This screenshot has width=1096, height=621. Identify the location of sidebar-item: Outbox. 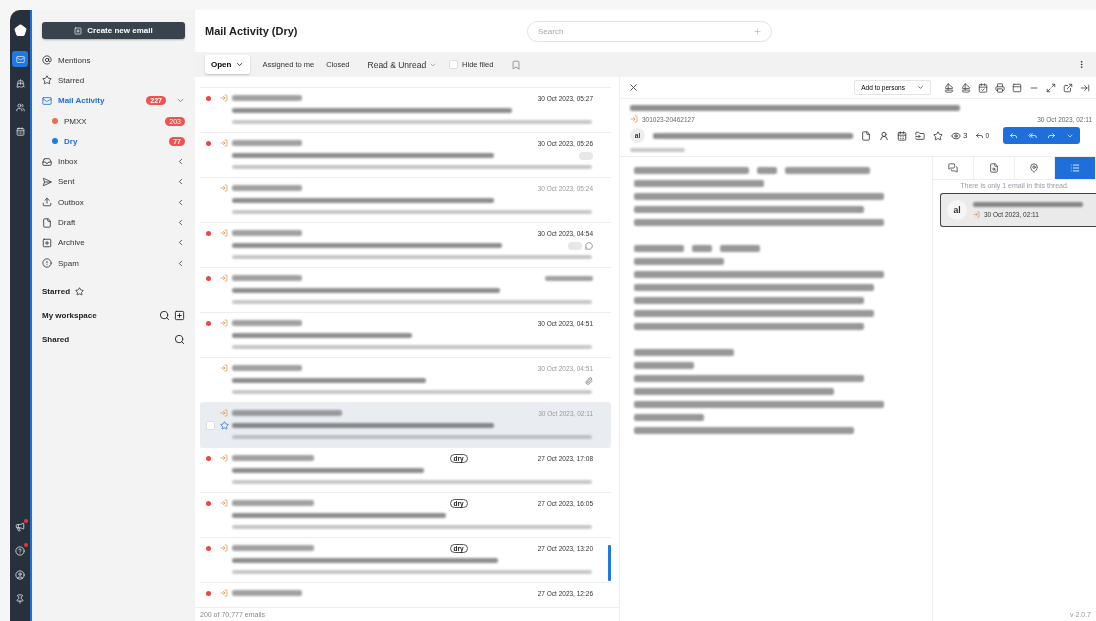
(113, 202).